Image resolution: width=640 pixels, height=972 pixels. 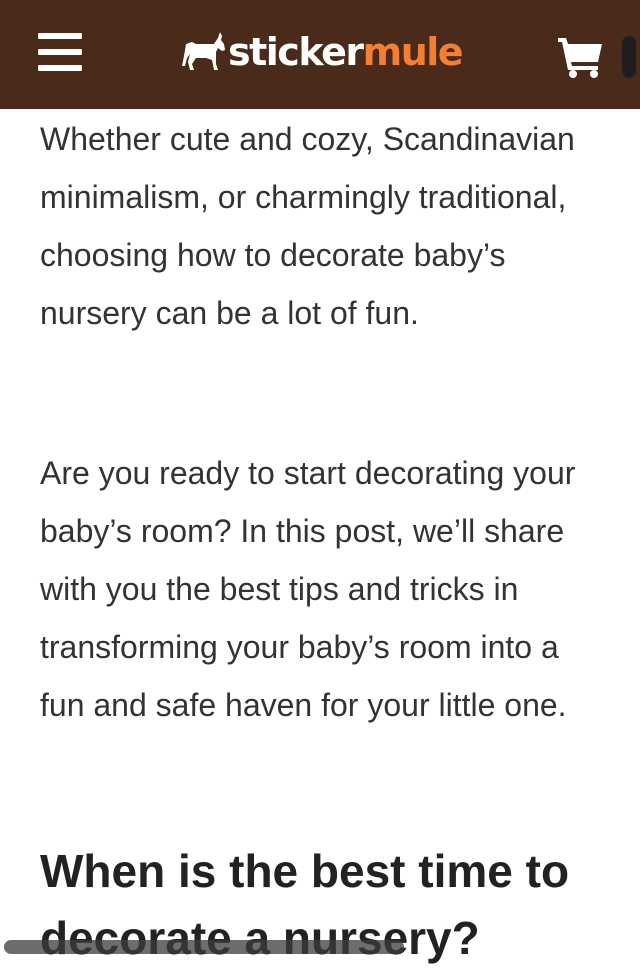 What do you see at coordinates (60, 53) in the screenshot?
I see `hamburger-menu-icon` at bounding box center [60, 53].